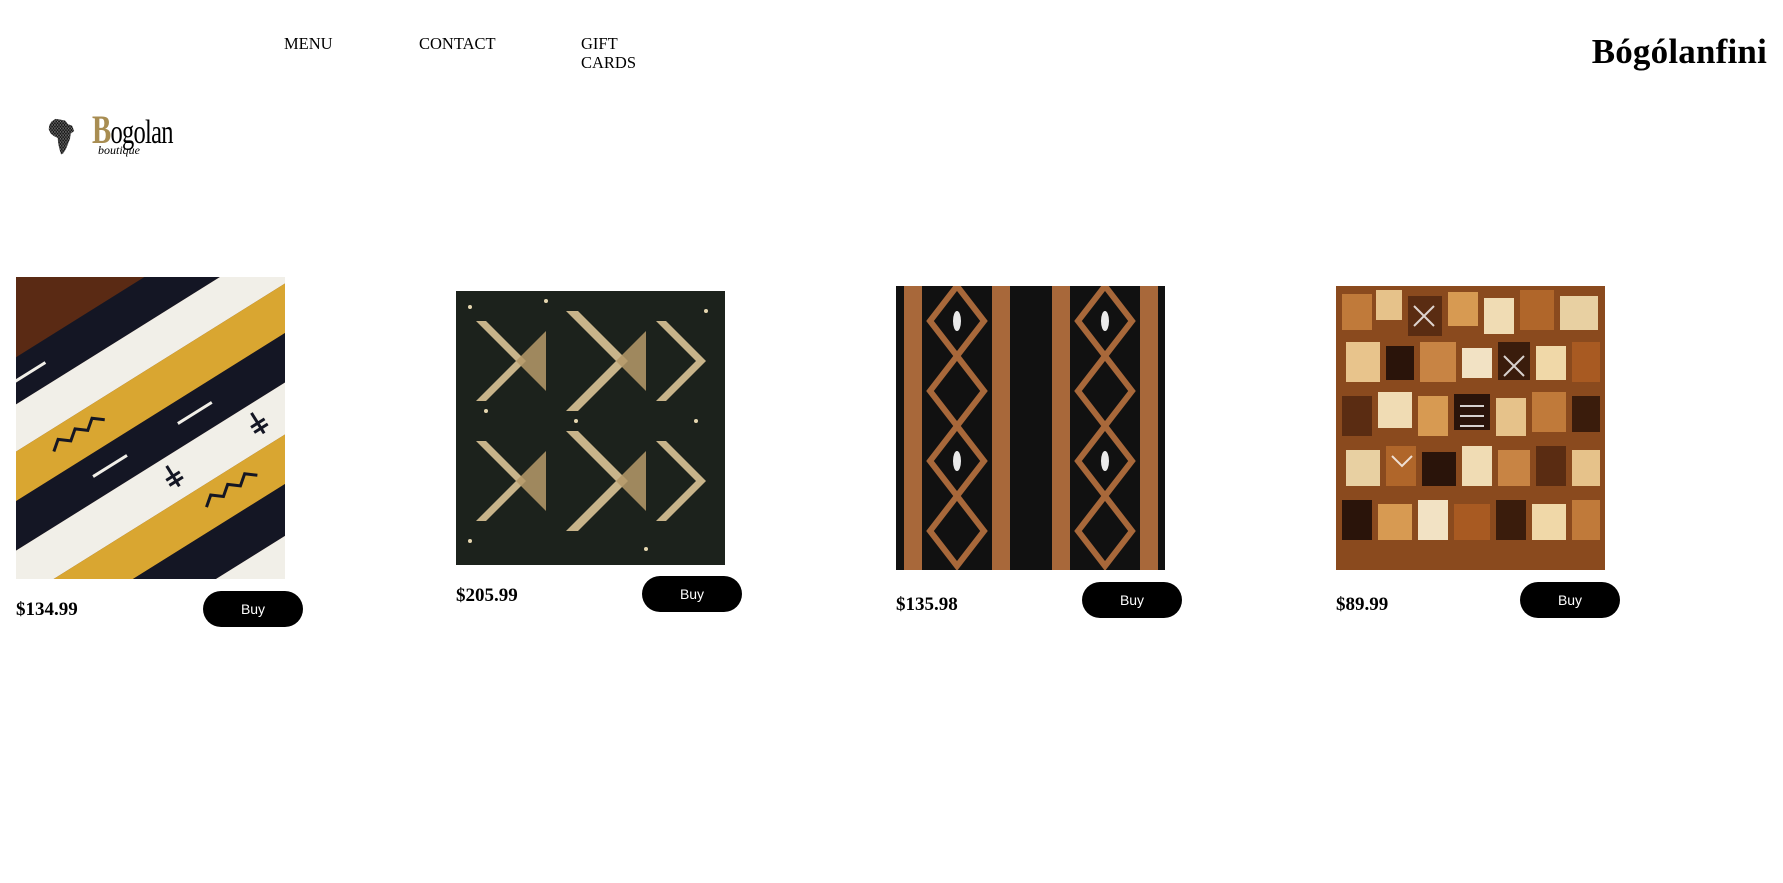 This screenshot has height=883, width=1783. I want to click on product-price: $135.98, so click(927, 604).